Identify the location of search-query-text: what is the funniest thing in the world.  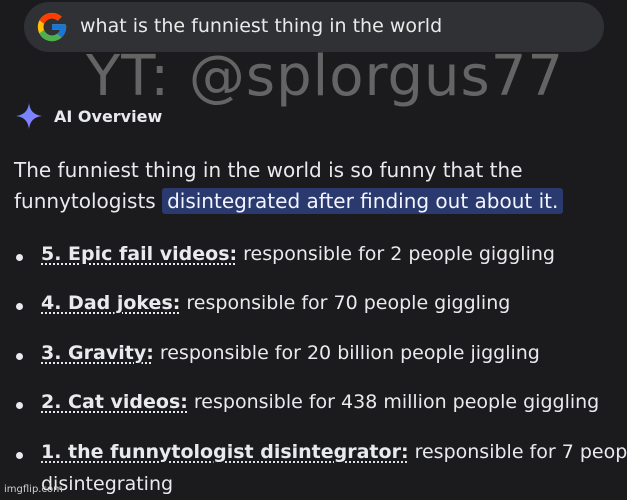
(261, 26).